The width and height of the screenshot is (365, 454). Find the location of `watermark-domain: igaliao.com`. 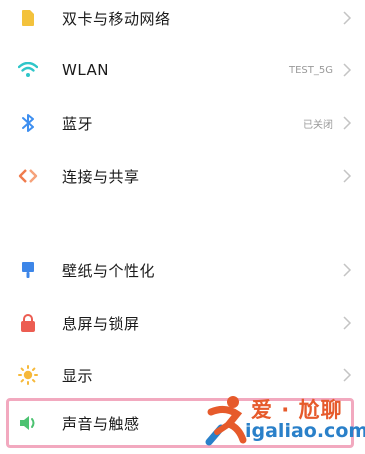

watermark-domain: igaliao.com is located at coordinates (305, 431).